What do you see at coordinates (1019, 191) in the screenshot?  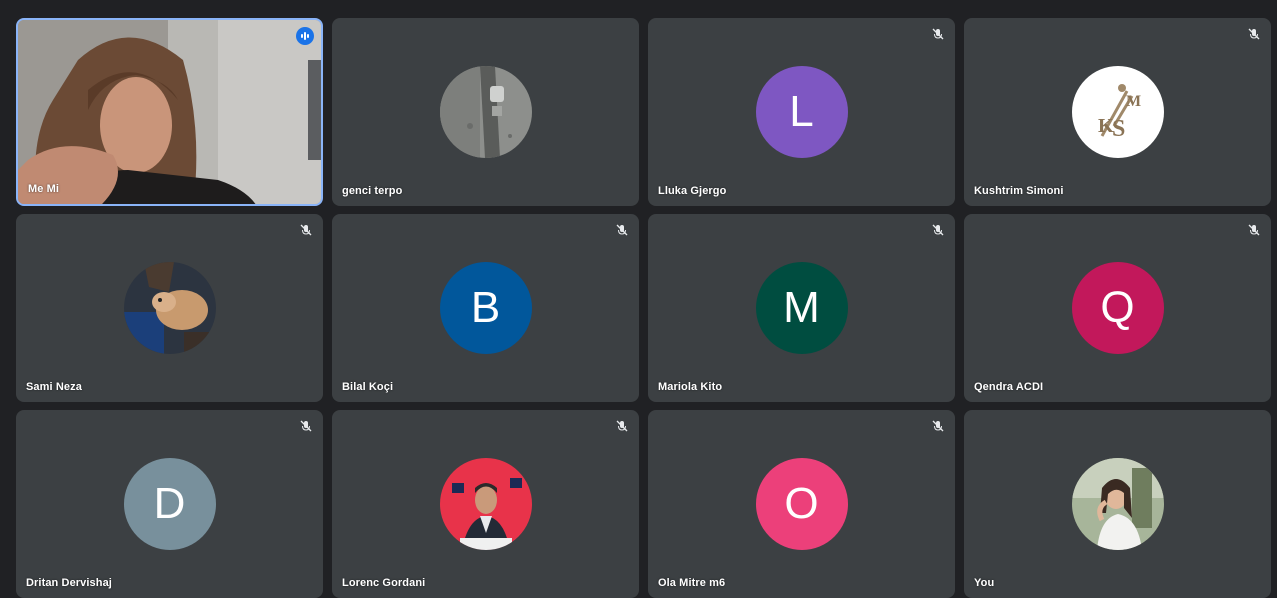 I see `participant-name: Kushtrim Simoni` at bounding box center [1019, 191].